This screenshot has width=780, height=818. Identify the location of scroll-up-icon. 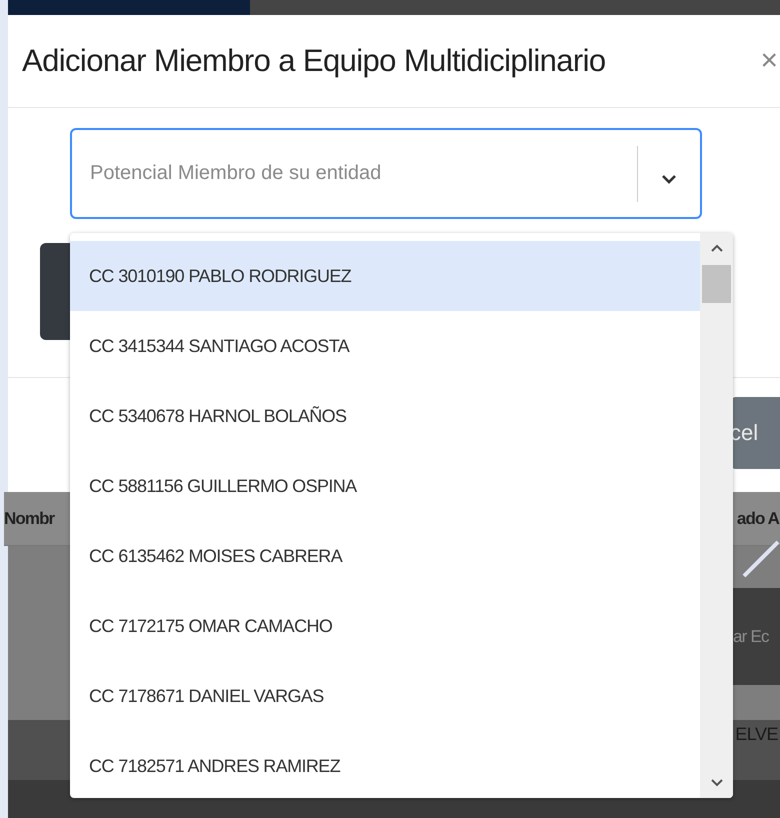
(717, 248).